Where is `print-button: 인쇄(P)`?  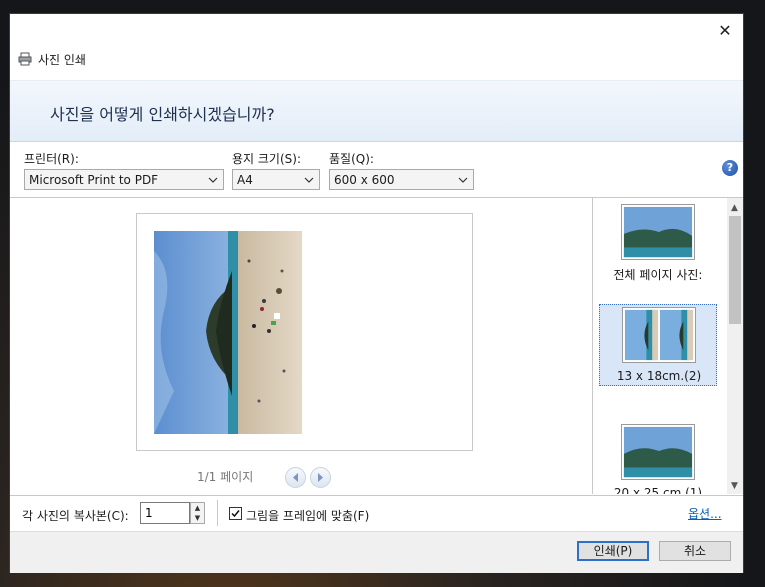
print-button: 인쇄(P) is located at coordinates (613, 551).